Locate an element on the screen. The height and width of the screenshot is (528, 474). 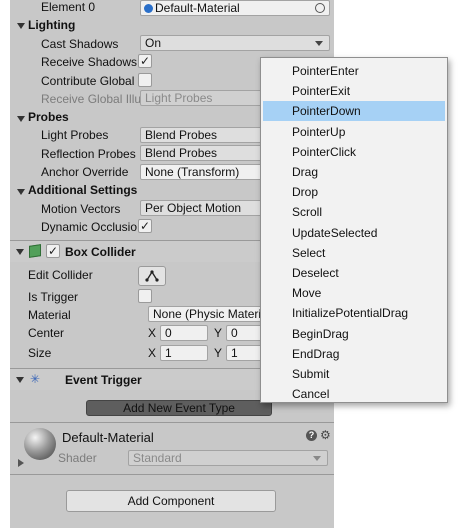
add-component-button: Add Component is located at coordinates (171, 501).